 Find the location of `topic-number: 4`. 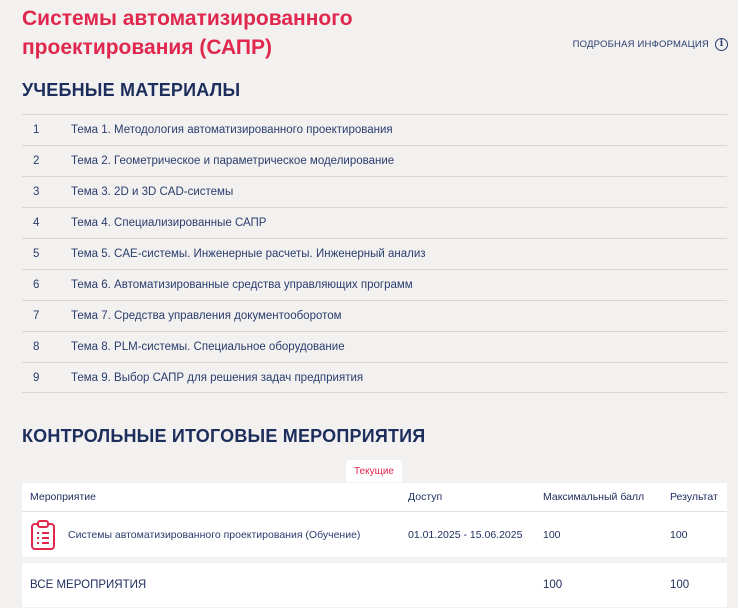

topic-number: 4 is located at coordinates (36, 223).